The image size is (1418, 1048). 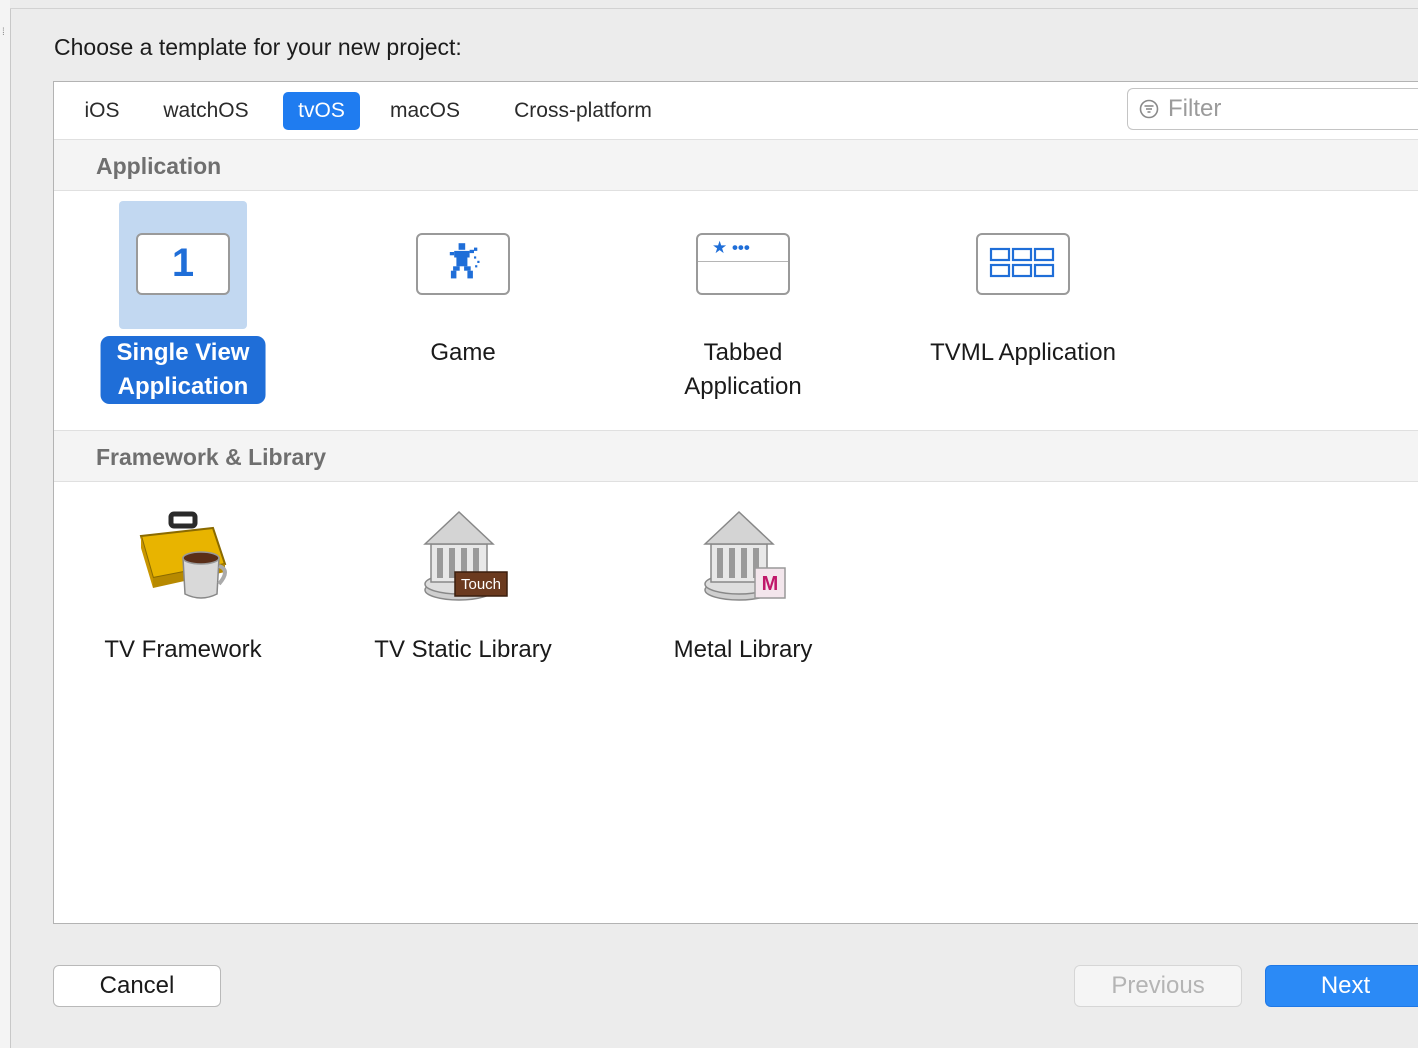 What do you see at coordinates (1023, 311) in the screenshot?
I see `template-tvml-application: TVML Application` at bounding box center [1023, 311].